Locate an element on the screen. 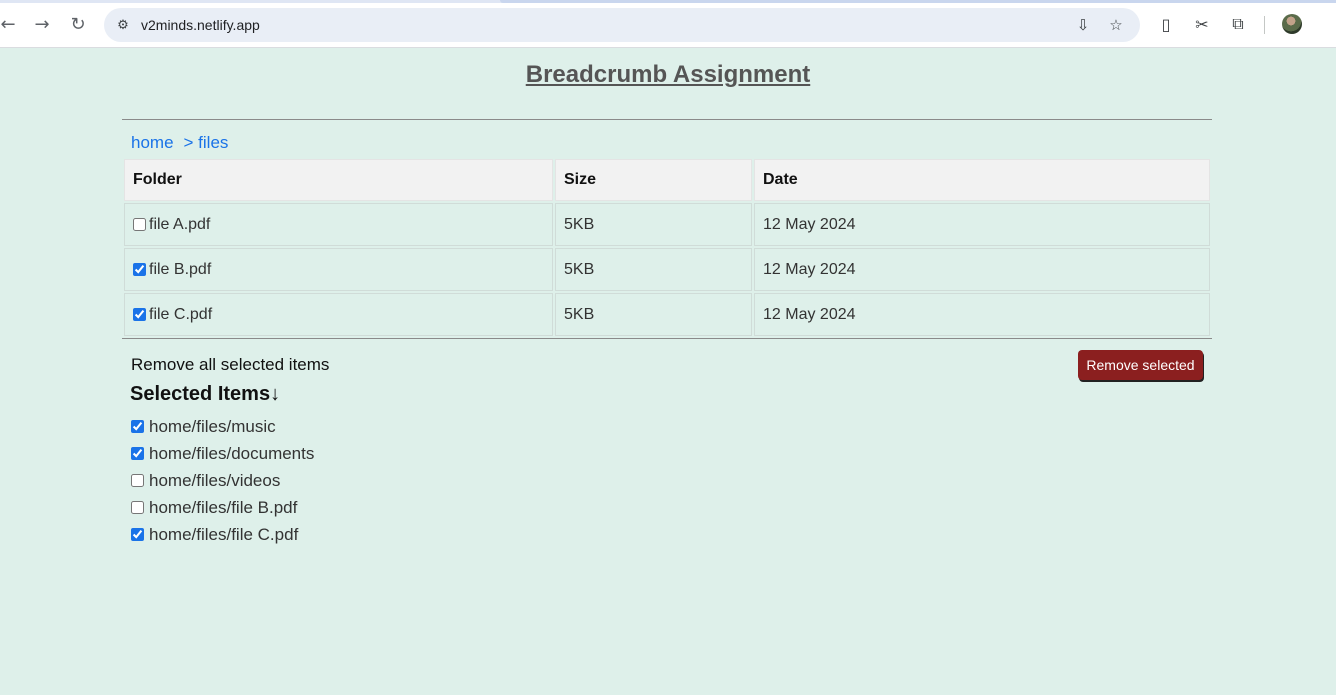  forward-arrow-icon: → is located at coordinates (42, 24).